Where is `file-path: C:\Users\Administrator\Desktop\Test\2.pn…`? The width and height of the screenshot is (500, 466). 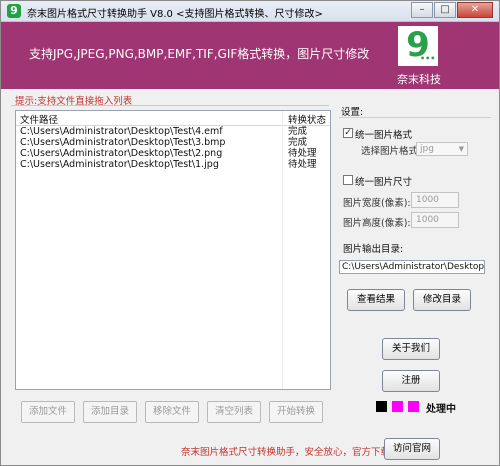
file-path: C:\Users\Administrator\Desktop\Test\2.pn… is located at coordinates (121, 153).